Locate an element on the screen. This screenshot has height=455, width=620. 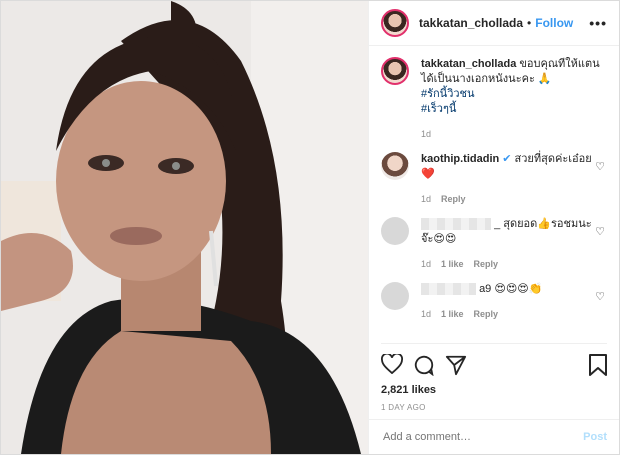
action-bar is located at coordinates (494, 362).